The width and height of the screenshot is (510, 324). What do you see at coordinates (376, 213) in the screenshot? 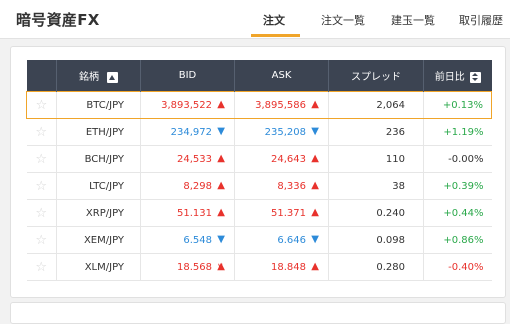
I see `spread-cell: 0.240` at bounding box center [376, 213].